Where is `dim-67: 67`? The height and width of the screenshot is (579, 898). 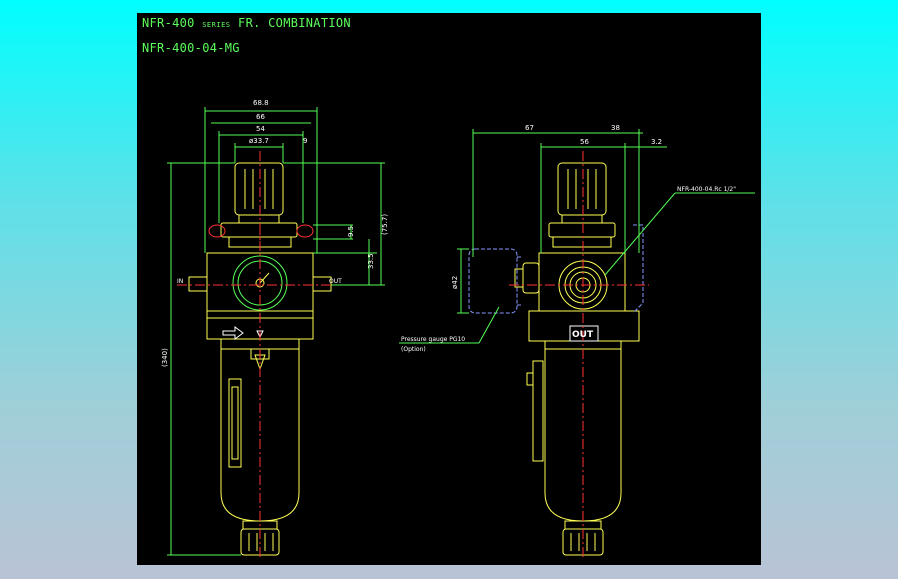 dim-67: 67 is located at coordinates (529, 128).